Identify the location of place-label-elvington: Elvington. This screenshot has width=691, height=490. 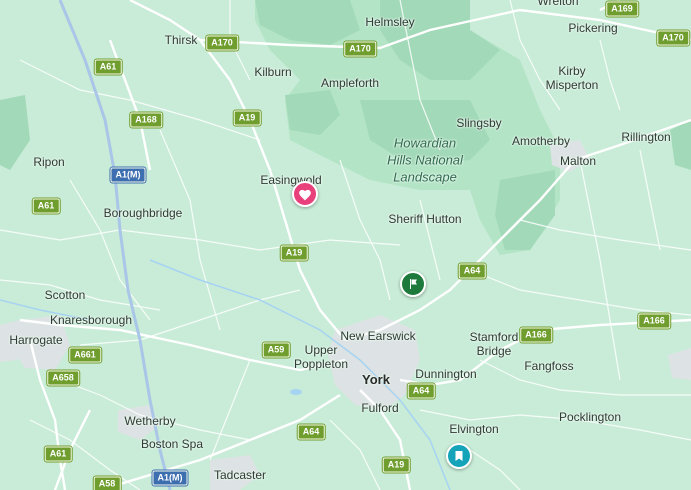
(473, 429).